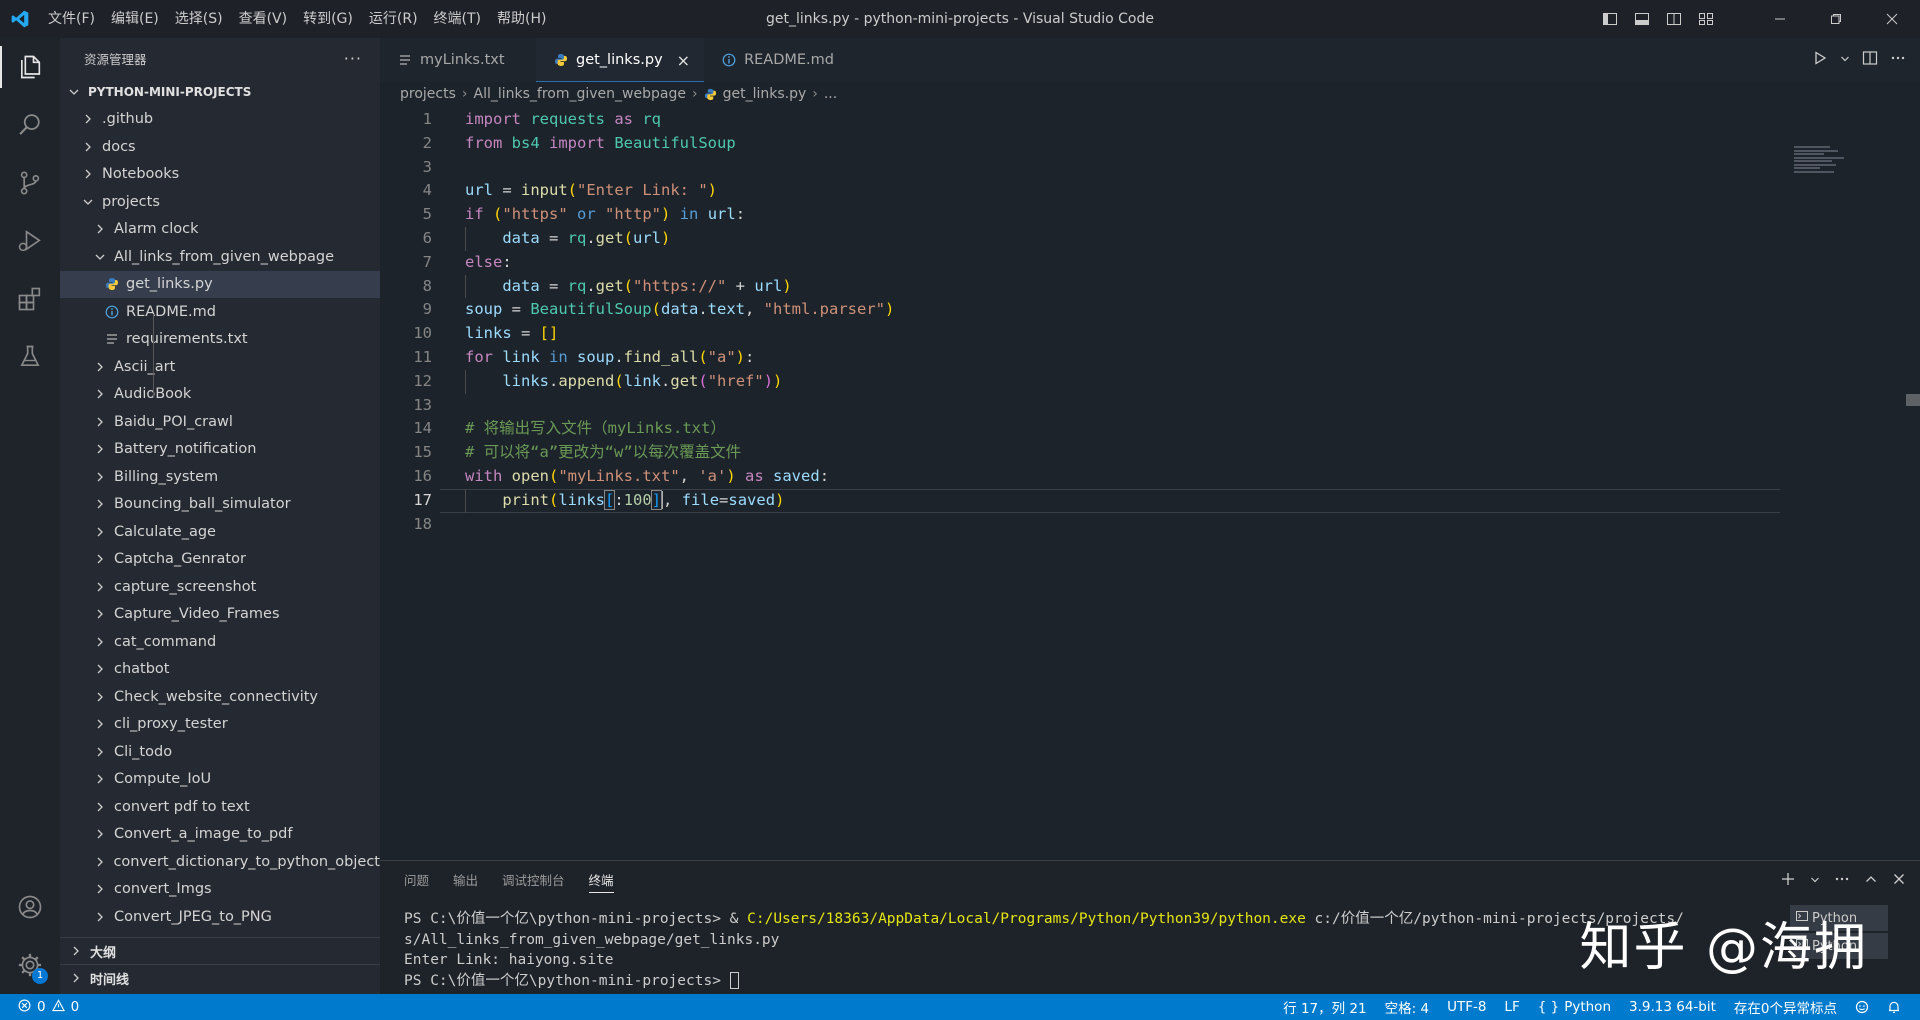 The width and height of the screenshot is (1920, 1020). I want to click on workspace-root: PYTHON-MINI-PROJECTS, so click(220, 92).